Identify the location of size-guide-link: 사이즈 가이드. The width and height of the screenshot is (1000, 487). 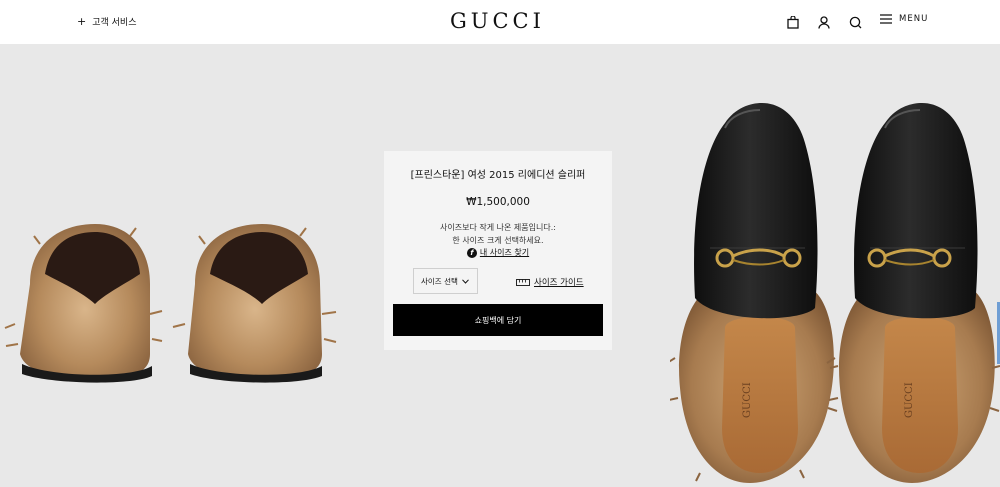
(550, 282).